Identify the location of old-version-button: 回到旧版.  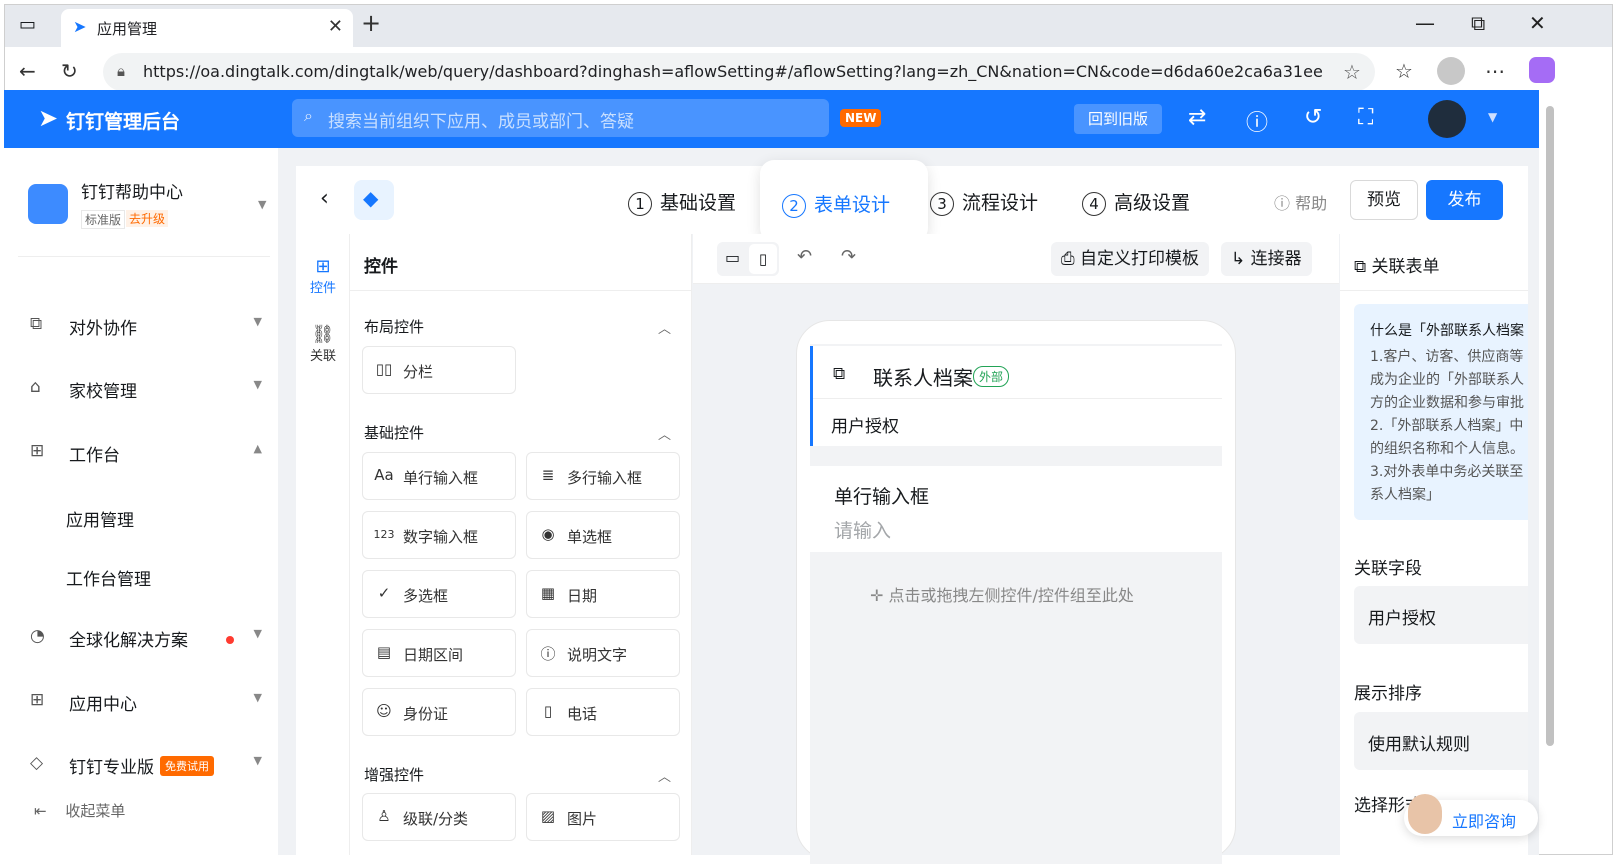
(1118, 119).